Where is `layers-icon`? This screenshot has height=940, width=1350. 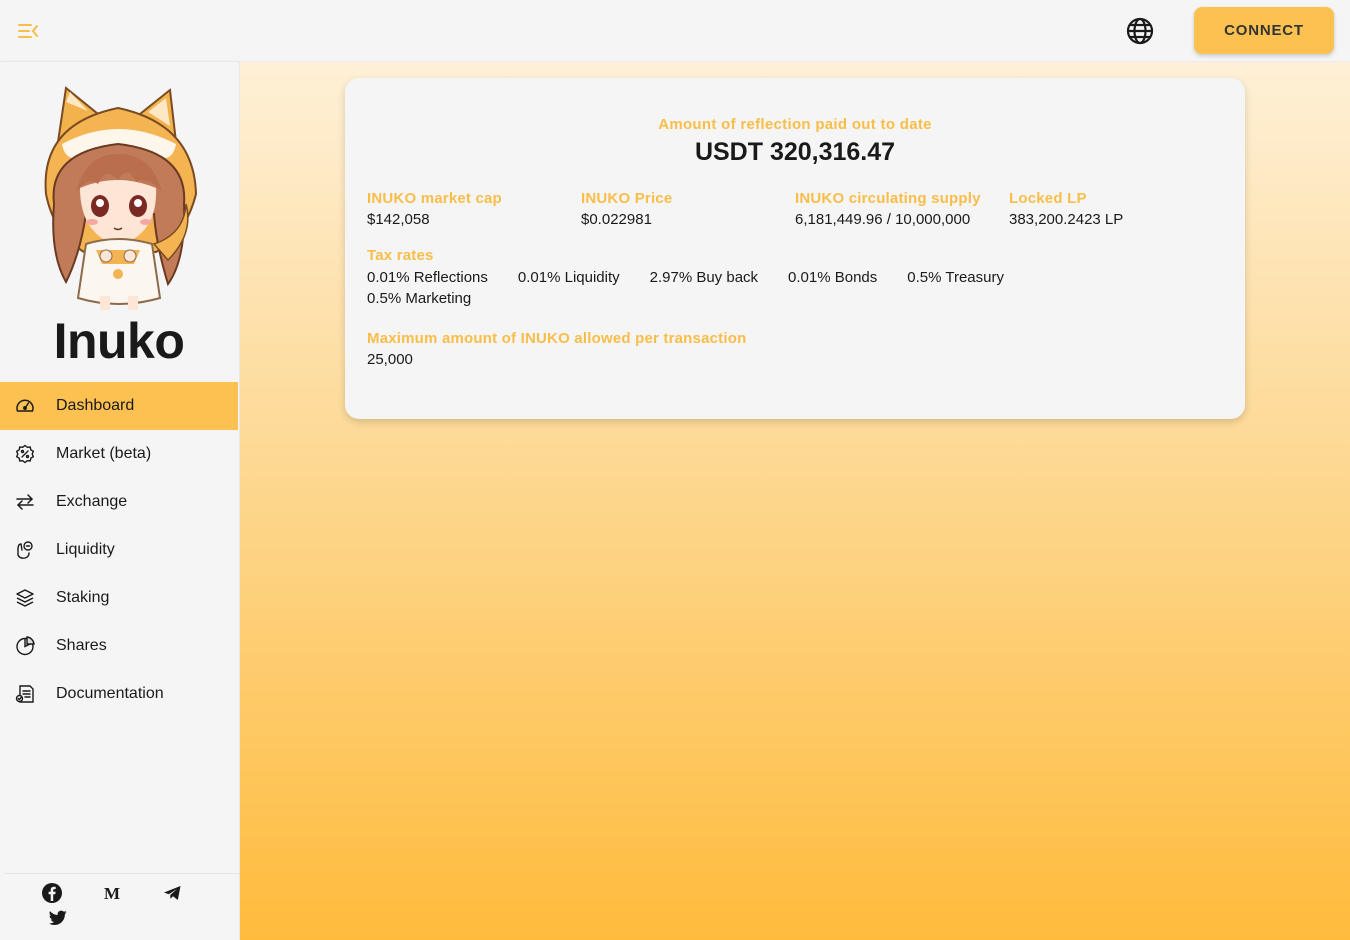
layers-icon is located at coordinates (25, 598).